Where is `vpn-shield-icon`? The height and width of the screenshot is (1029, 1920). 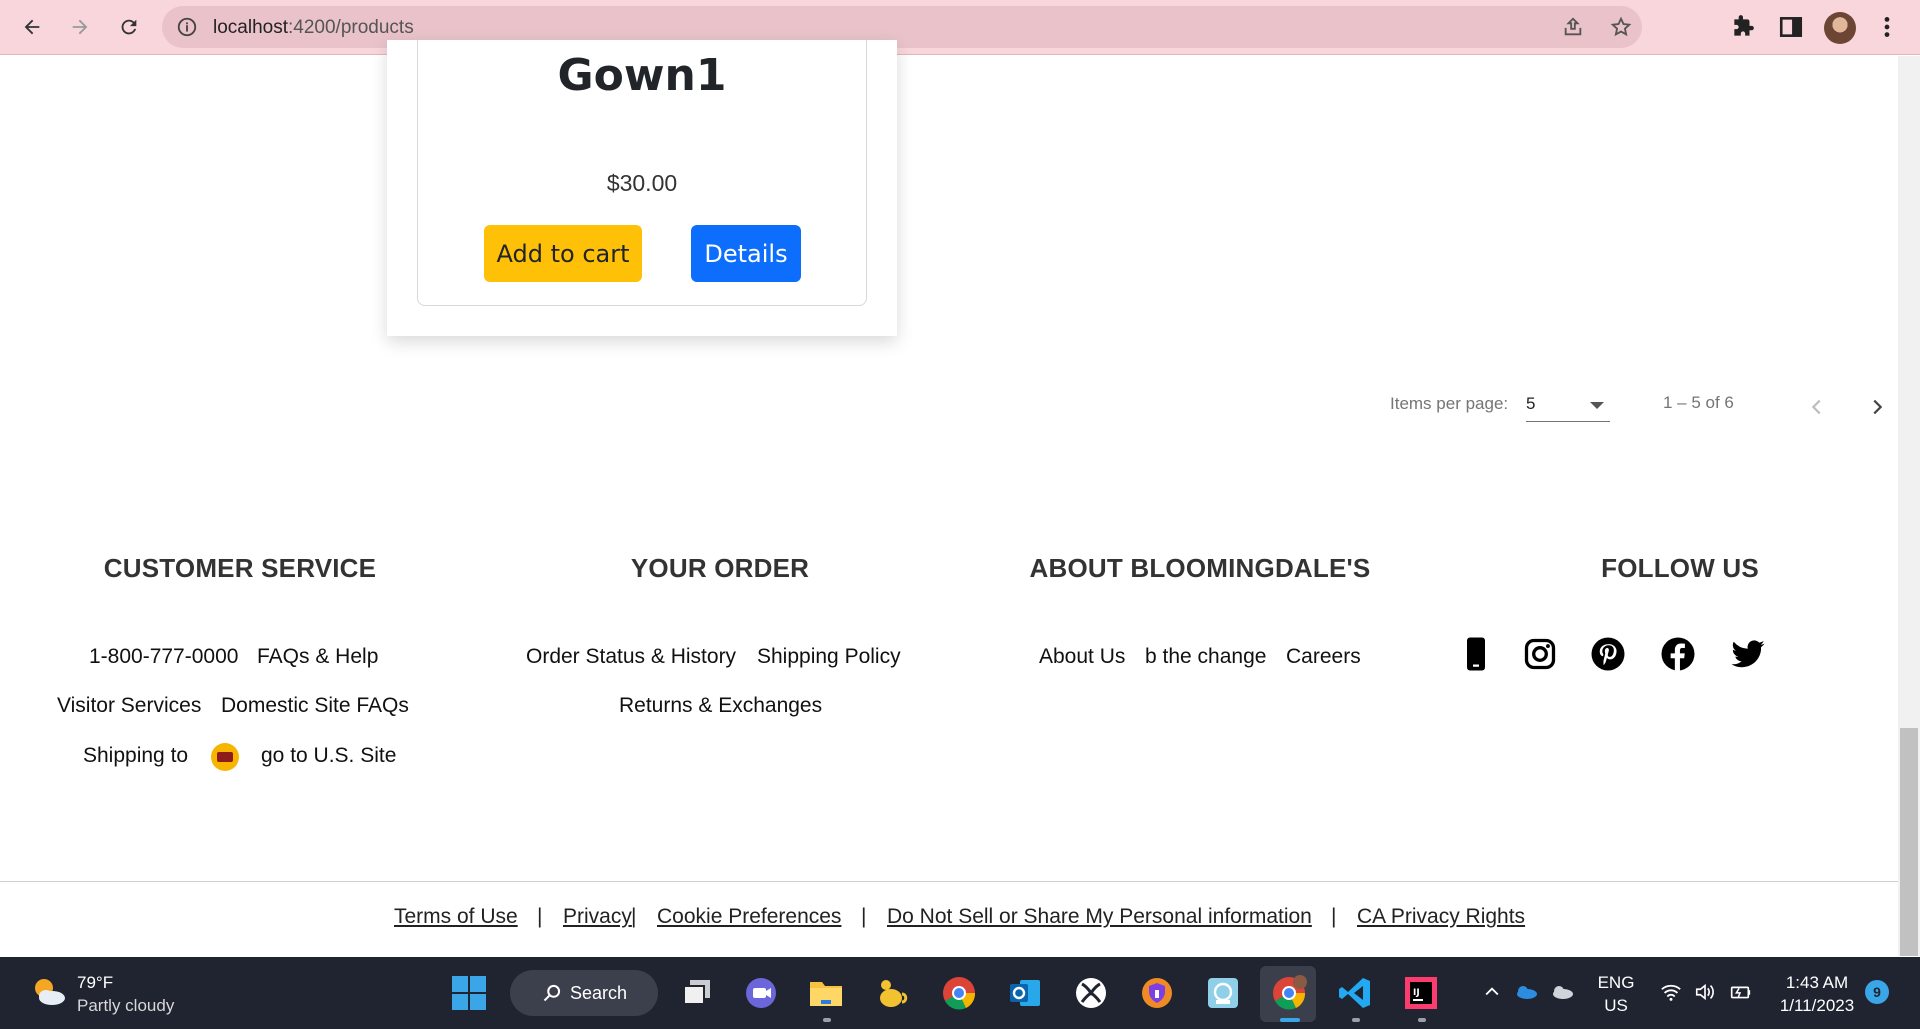 vpn-shield-icon is located at coordinates (1157, 993).